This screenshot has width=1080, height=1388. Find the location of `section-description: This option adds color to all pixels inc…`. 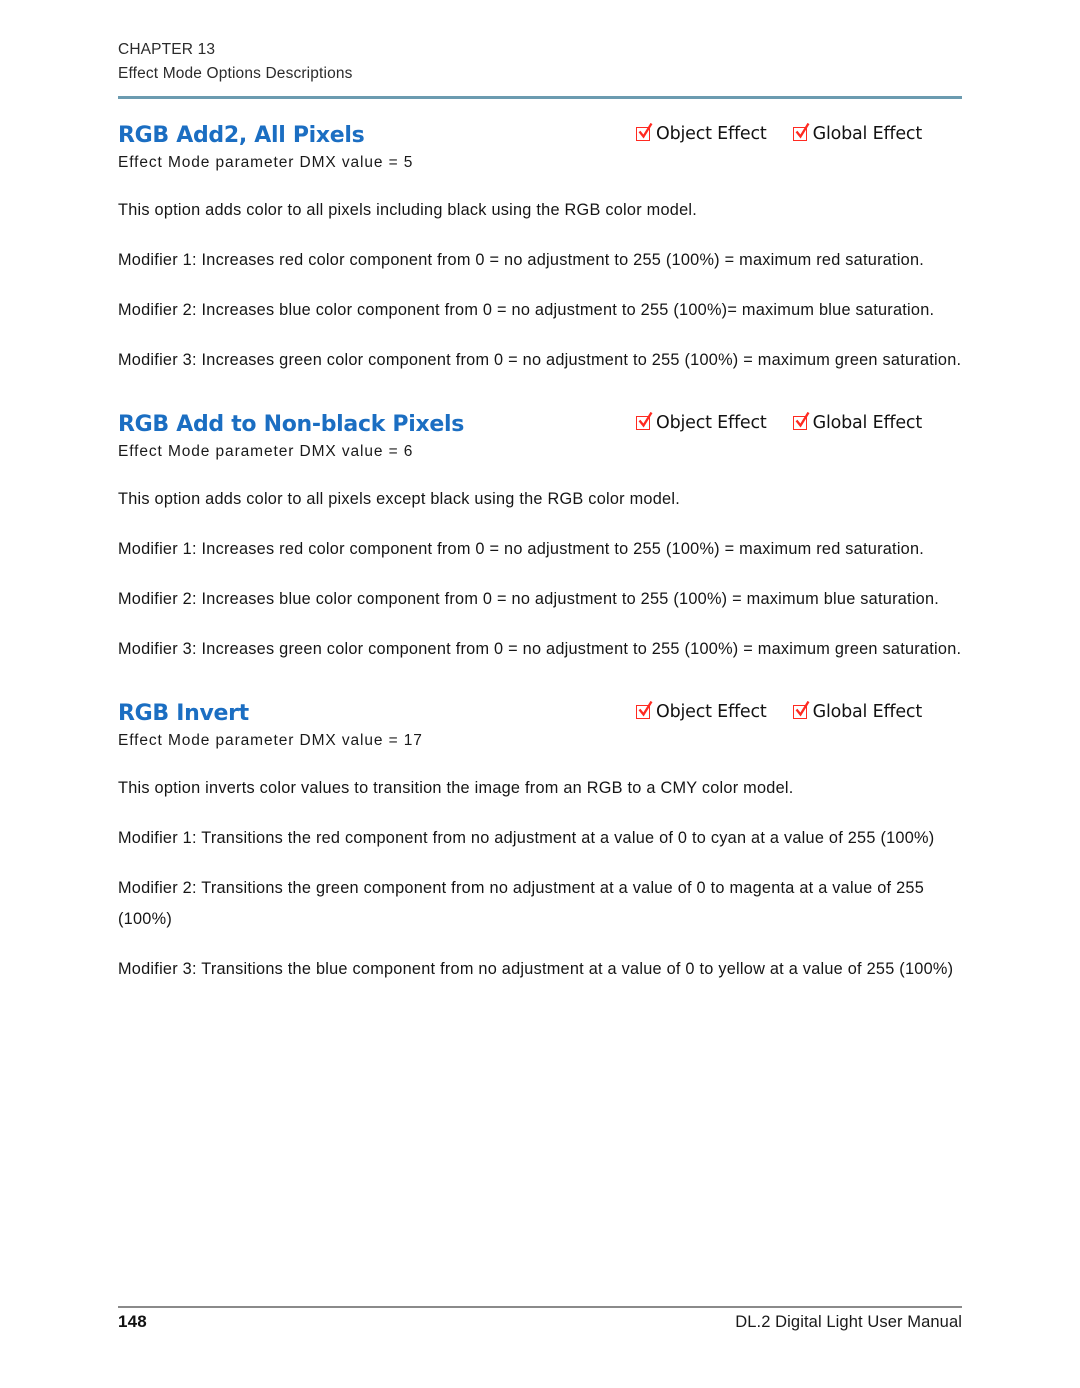

section-description: This option adds color to all pixels inc… is located at coordinates (408, 210).